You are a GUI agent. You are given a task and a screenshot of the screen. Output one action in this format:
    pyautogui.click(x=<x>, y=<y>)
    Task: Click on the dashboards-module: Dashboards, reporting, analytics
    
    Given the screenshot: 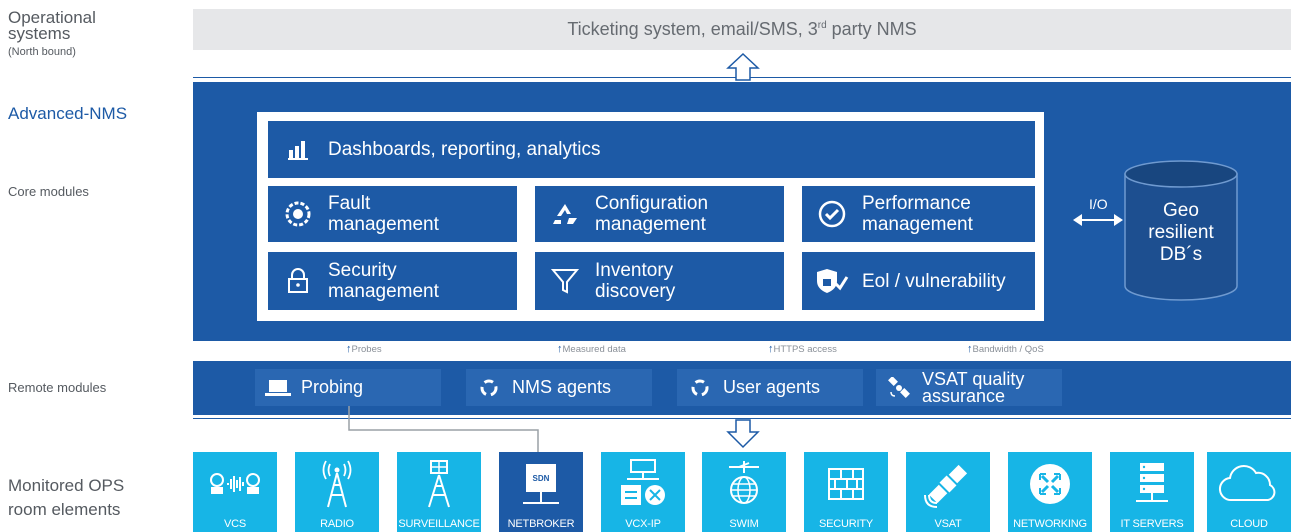 What is the action you would take?
    pyautogui.click(x=651, y=149)
    